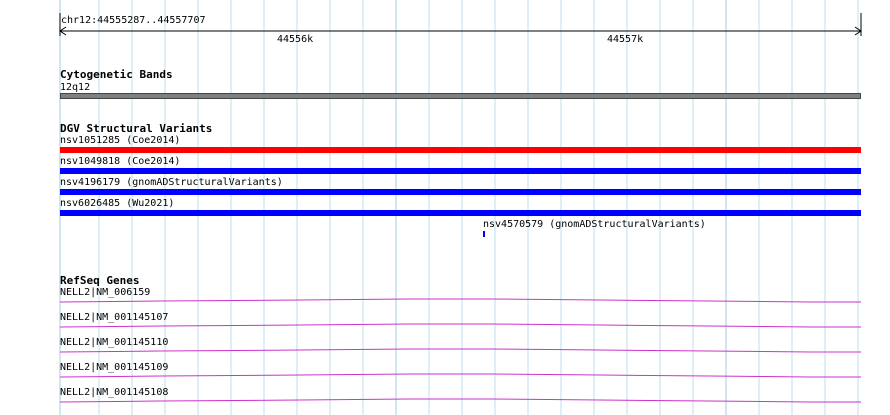 The height and width of the screenshot is (415, 890). Describe the element at coordinates (460, 96) in the screenshot. I see `cytoband-feature` at that location.